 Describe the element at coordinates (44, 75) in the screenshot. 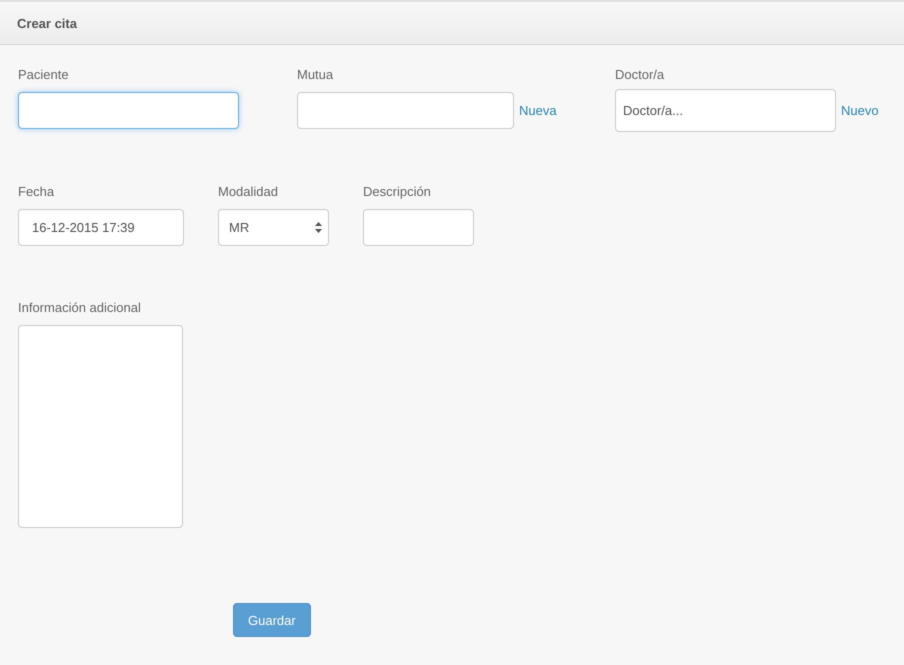

I see `field-label: Paciente` at that location.